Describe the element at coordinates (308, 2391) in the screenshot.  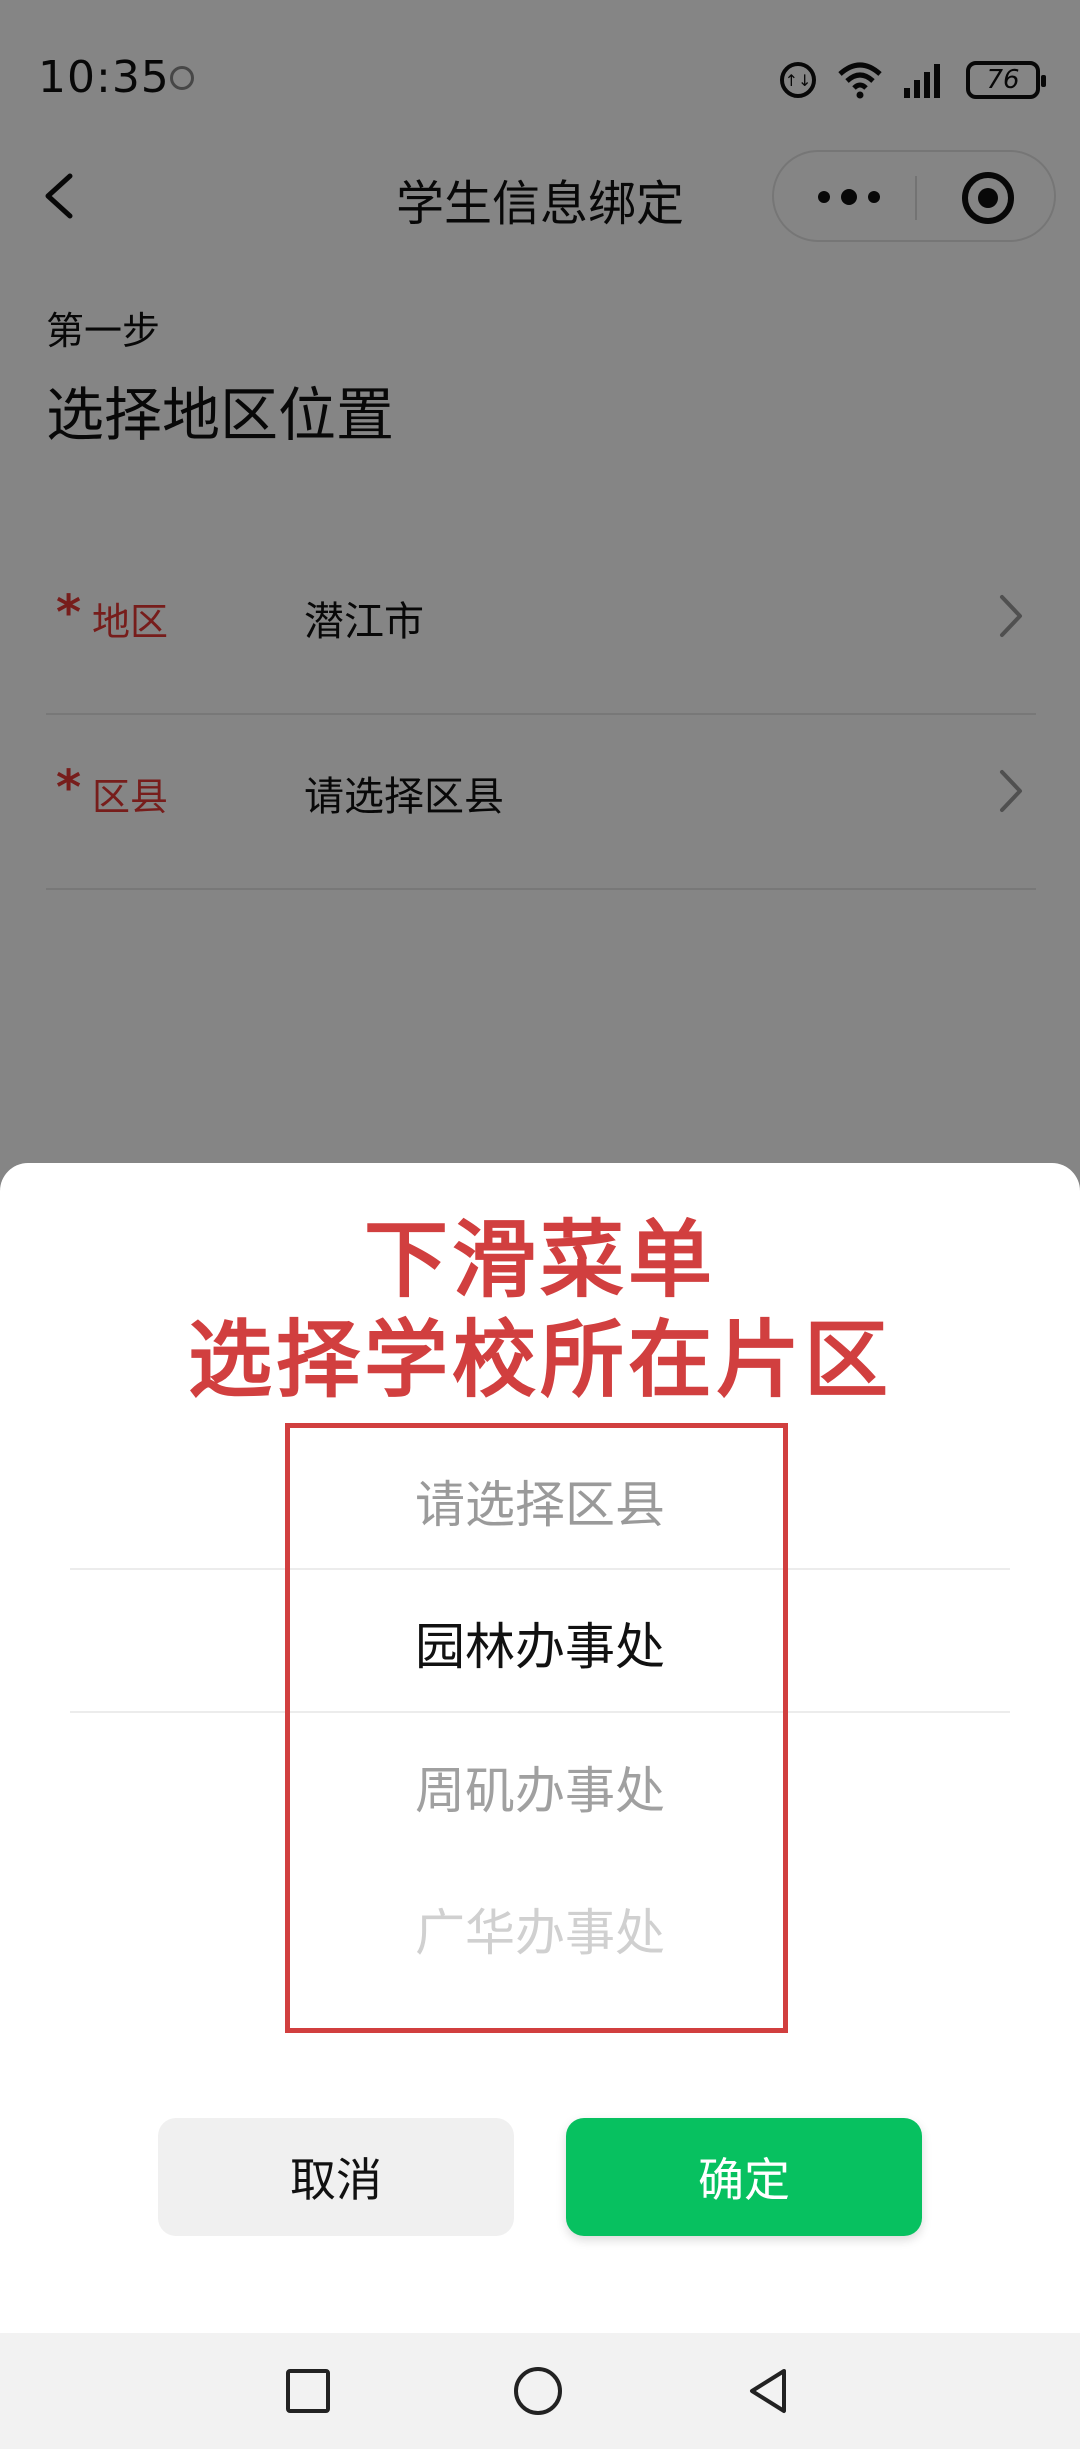
I see `recent-apps-square-icon` at that location.